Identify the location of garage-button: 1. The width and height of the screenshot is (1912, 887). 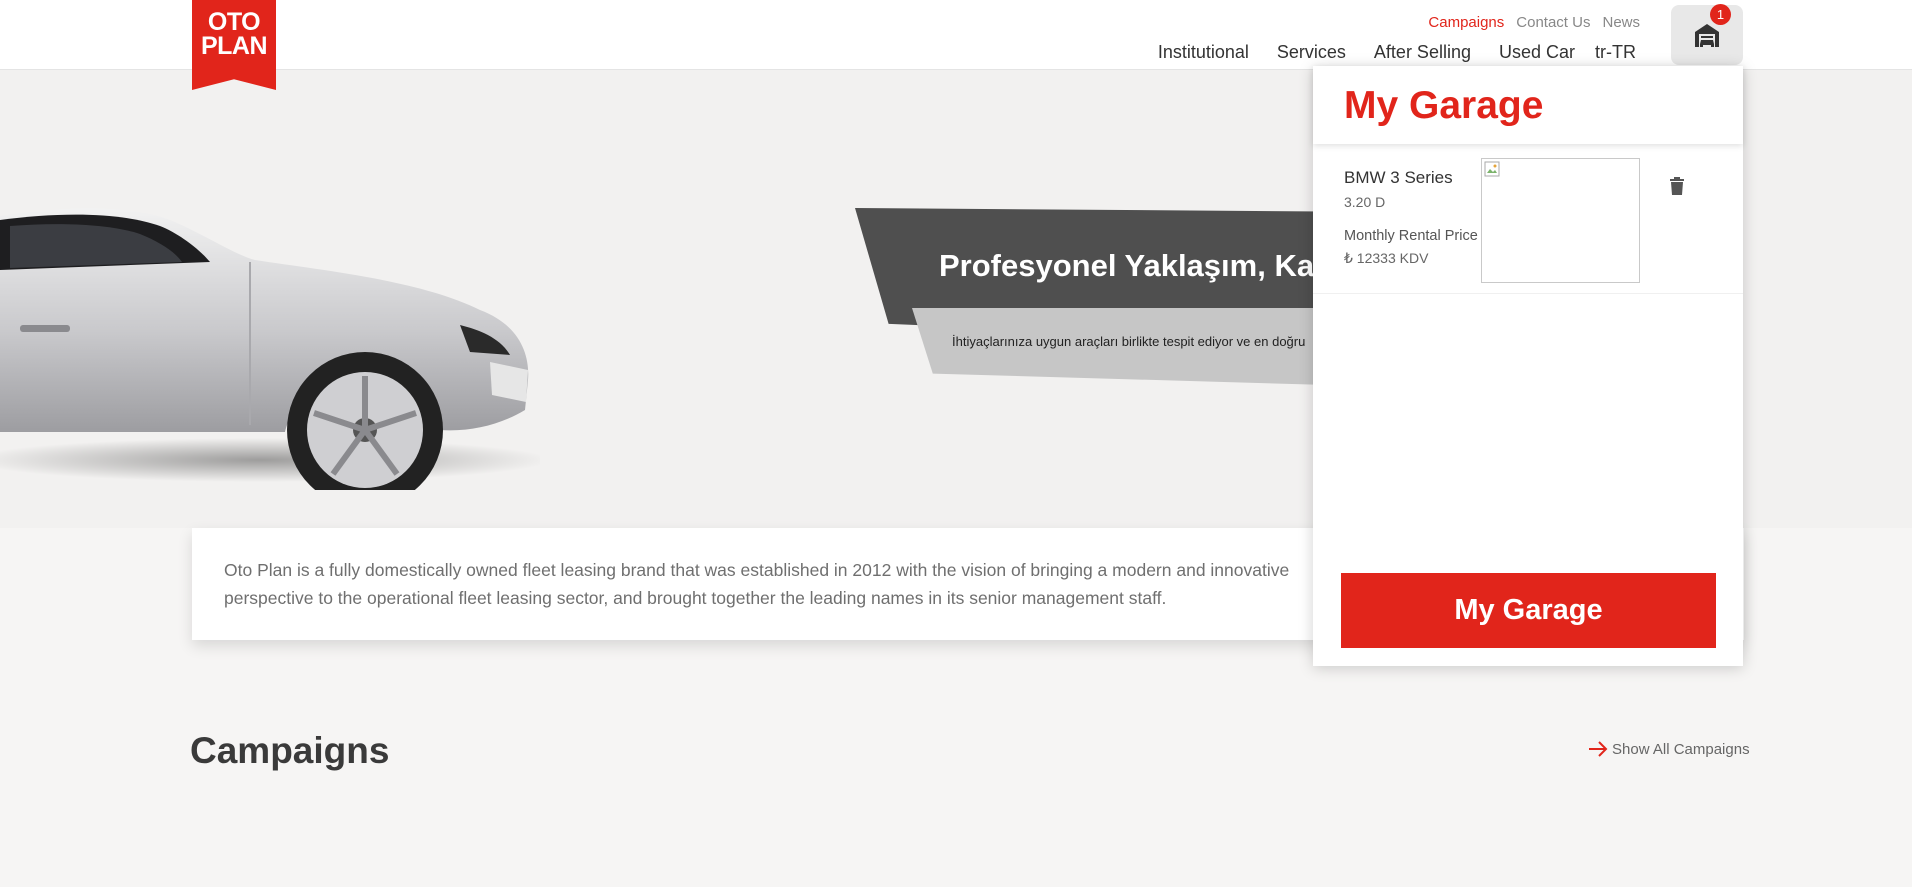
(1707, 34).